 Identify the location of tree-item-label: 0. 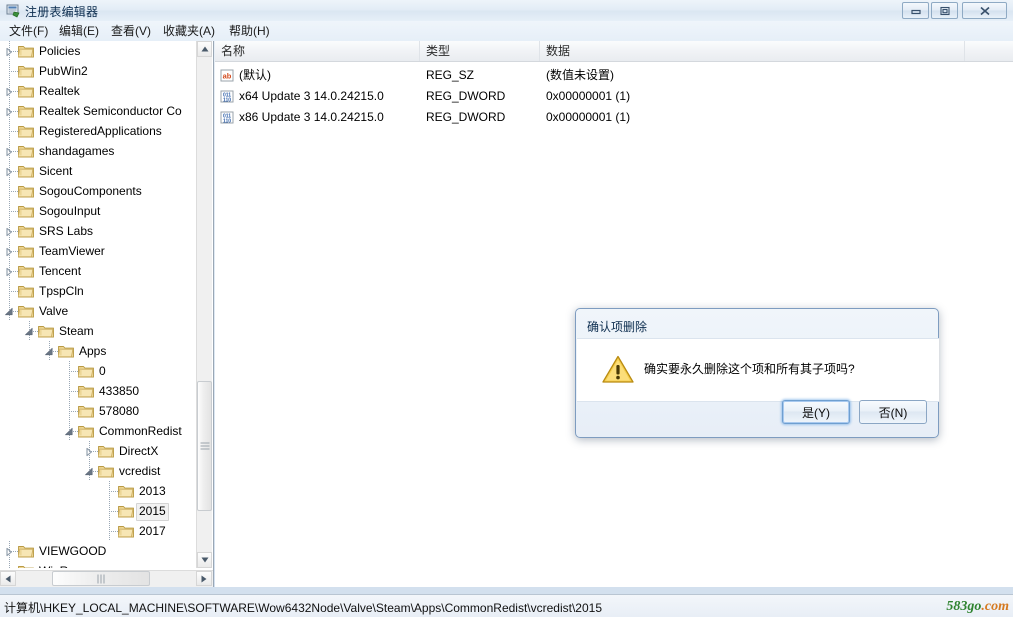
(102, 371).